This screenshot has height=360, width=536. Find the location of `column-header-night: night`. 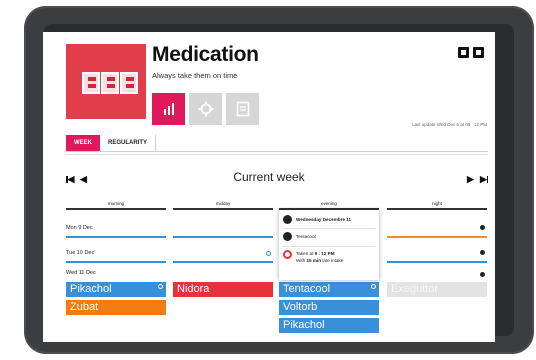

column-header-night: night is located at coordinates (437, 203).